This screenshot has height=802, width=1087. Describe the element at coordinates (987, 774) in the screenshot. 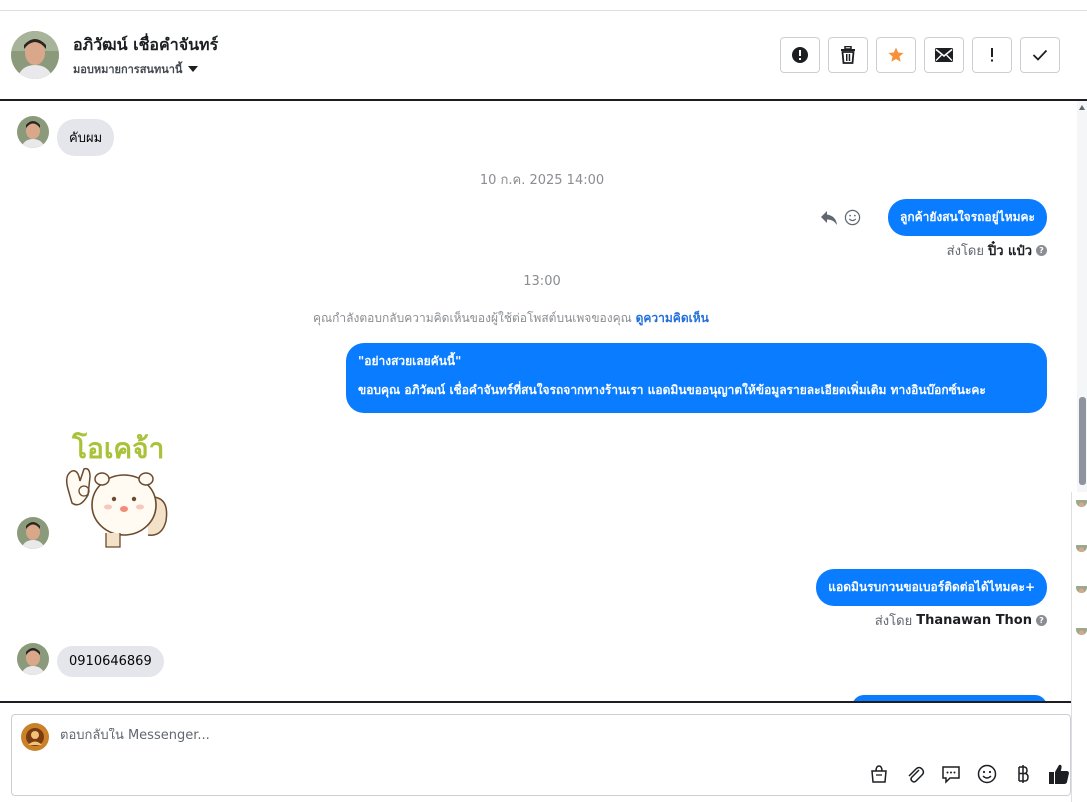

I see `emoji-icon` at that location.